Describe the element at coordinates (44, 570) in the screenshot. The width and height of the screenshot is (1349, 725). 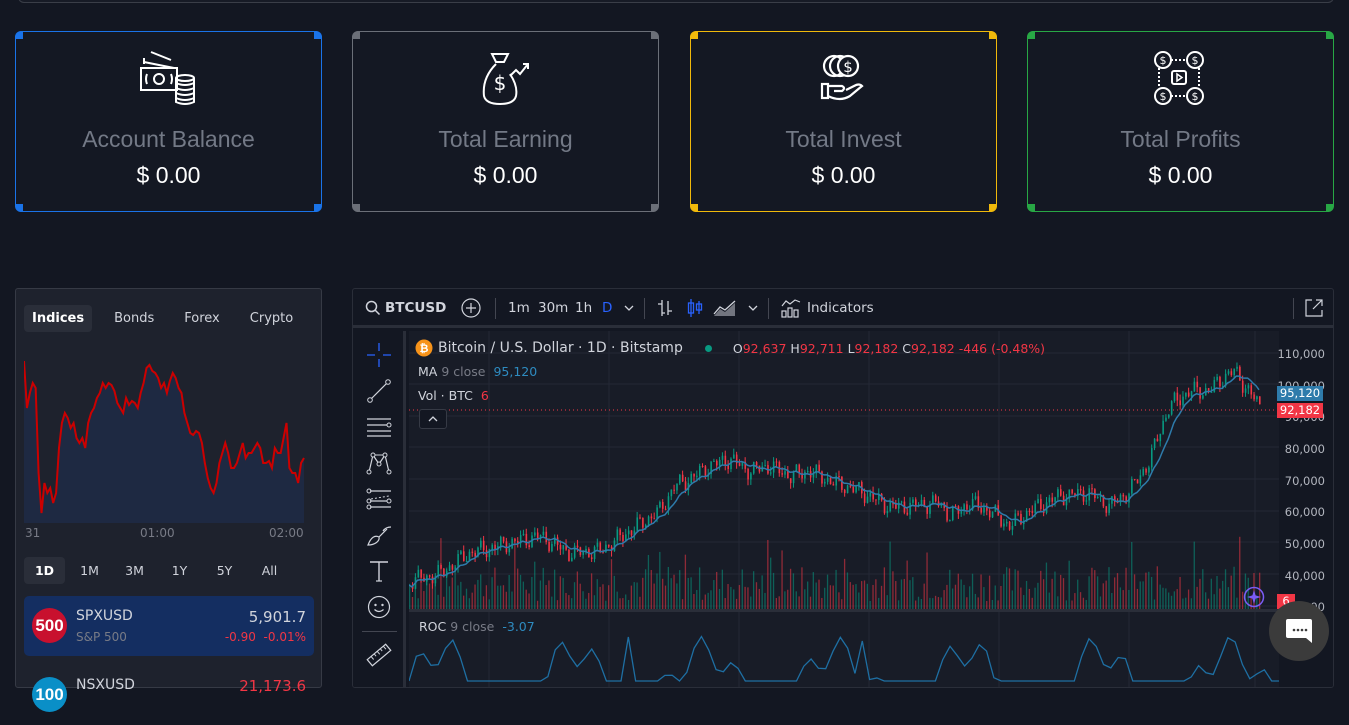
I see `range-tab-1d: 1D` at that location.